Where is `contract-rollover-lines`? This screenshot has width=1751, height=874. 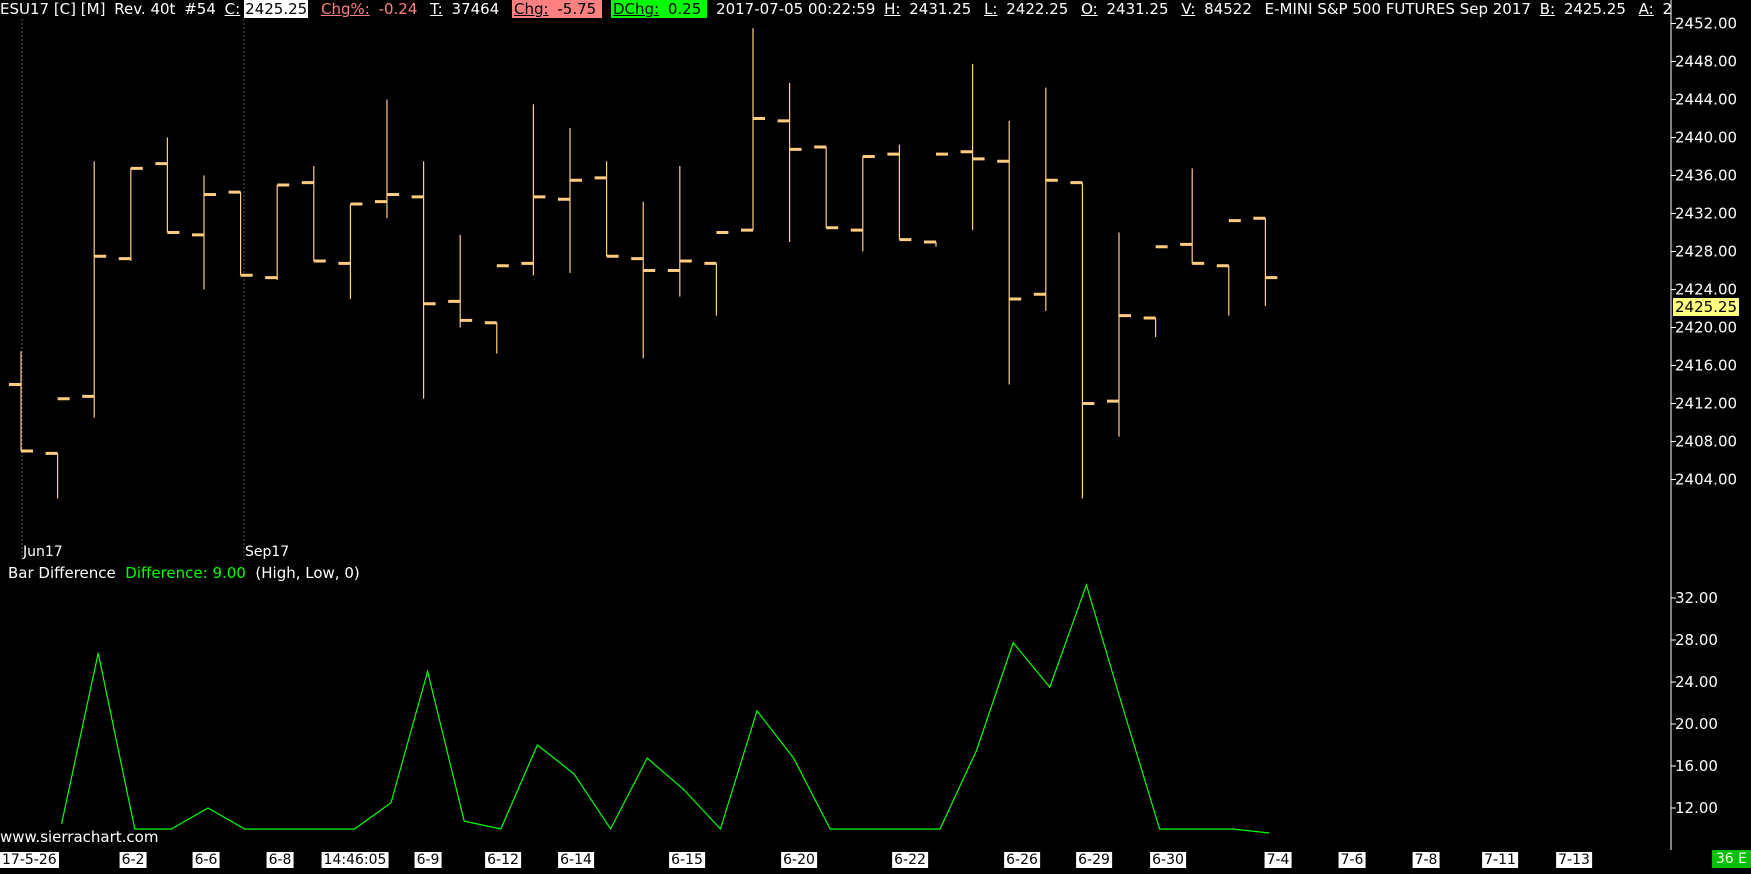 contract-rollover-lines is located at coordinates (133, 289).